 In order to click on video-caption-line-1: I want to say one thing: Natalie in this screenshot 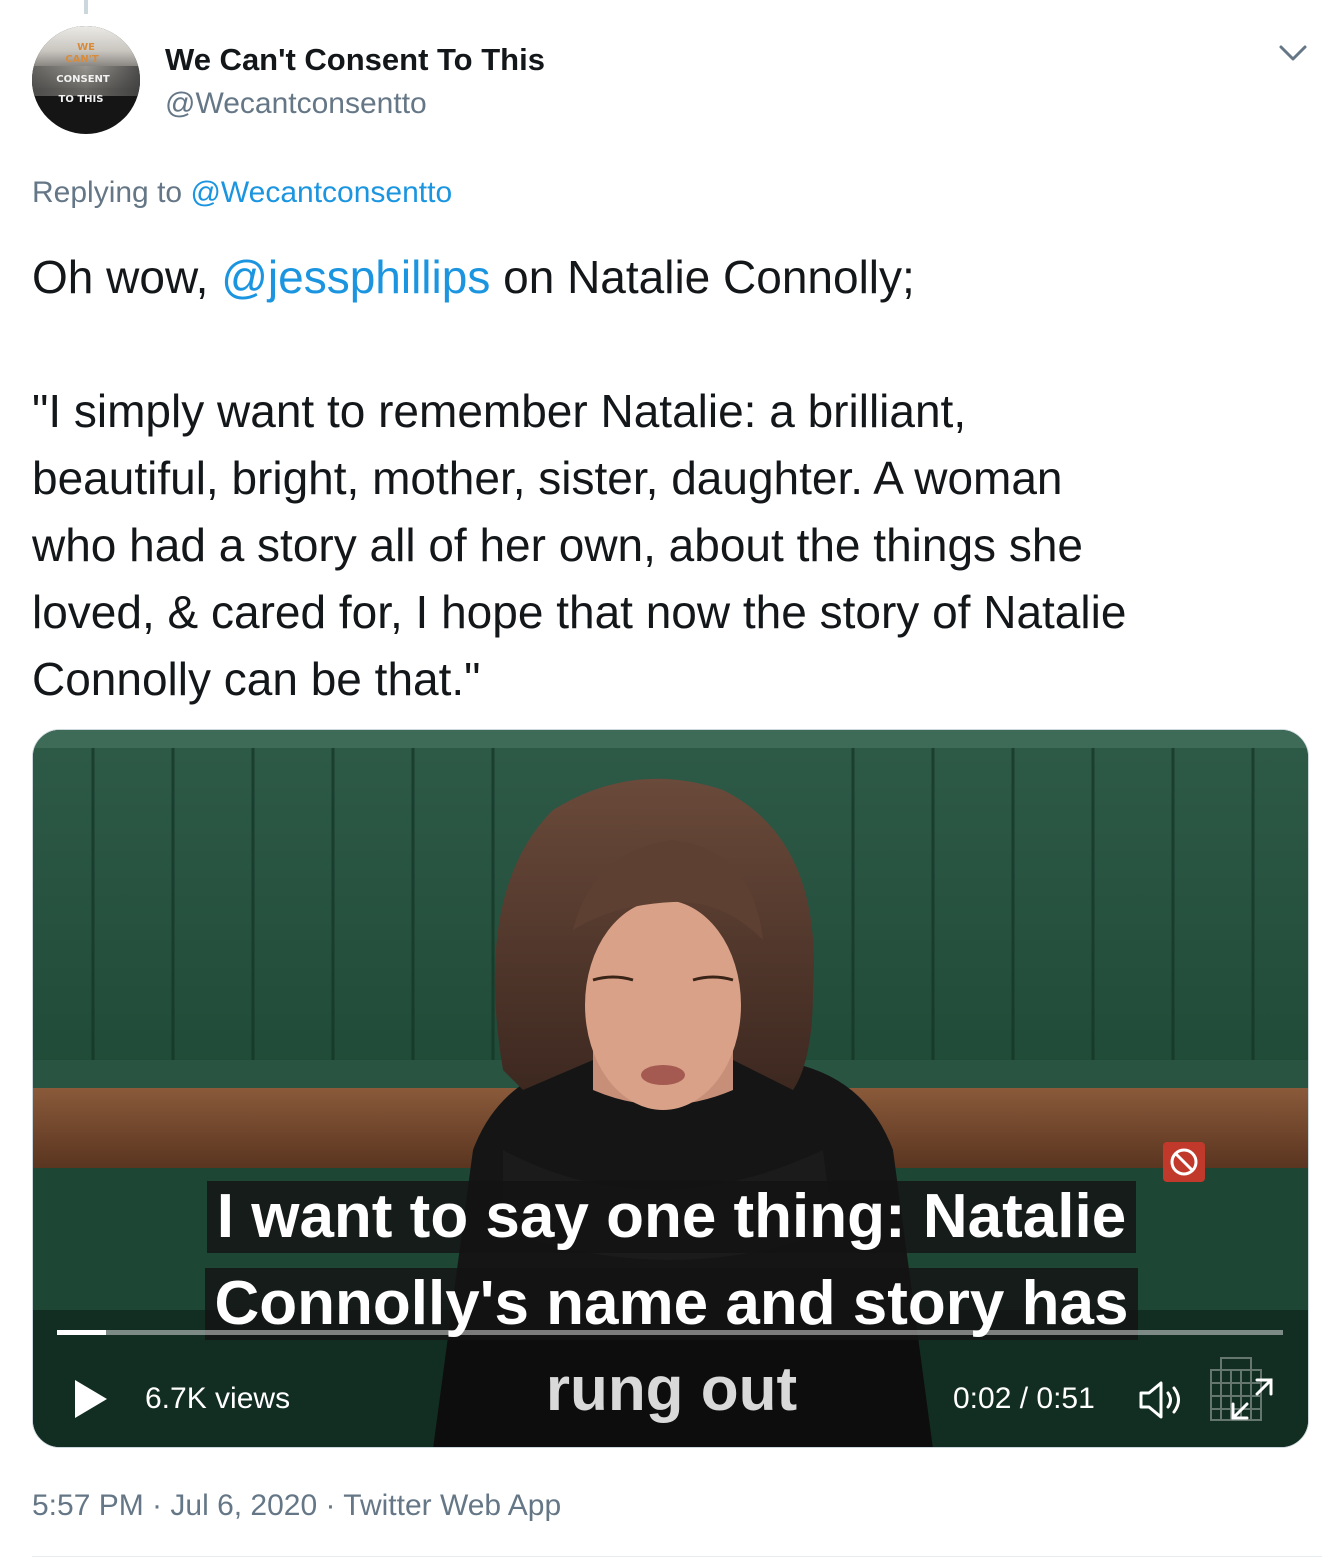, I will do `click(670, 1217)`.